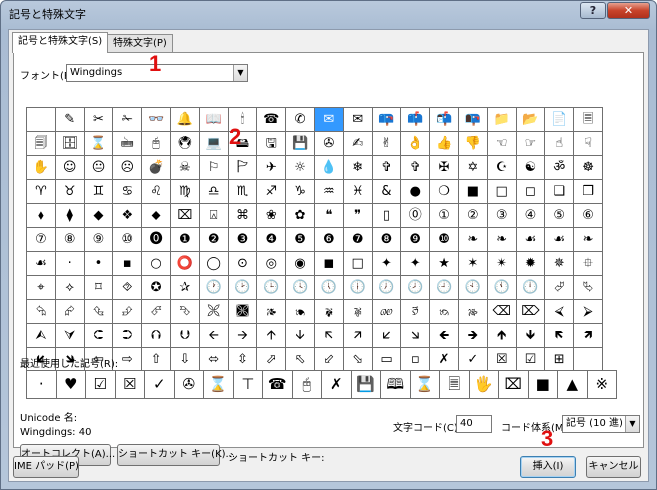 The width and height of the screenshot is (657, 490). Describe the element at coordinates (444, 288) in the screenshot. I see `symbol-cell: 🕘` at that location.